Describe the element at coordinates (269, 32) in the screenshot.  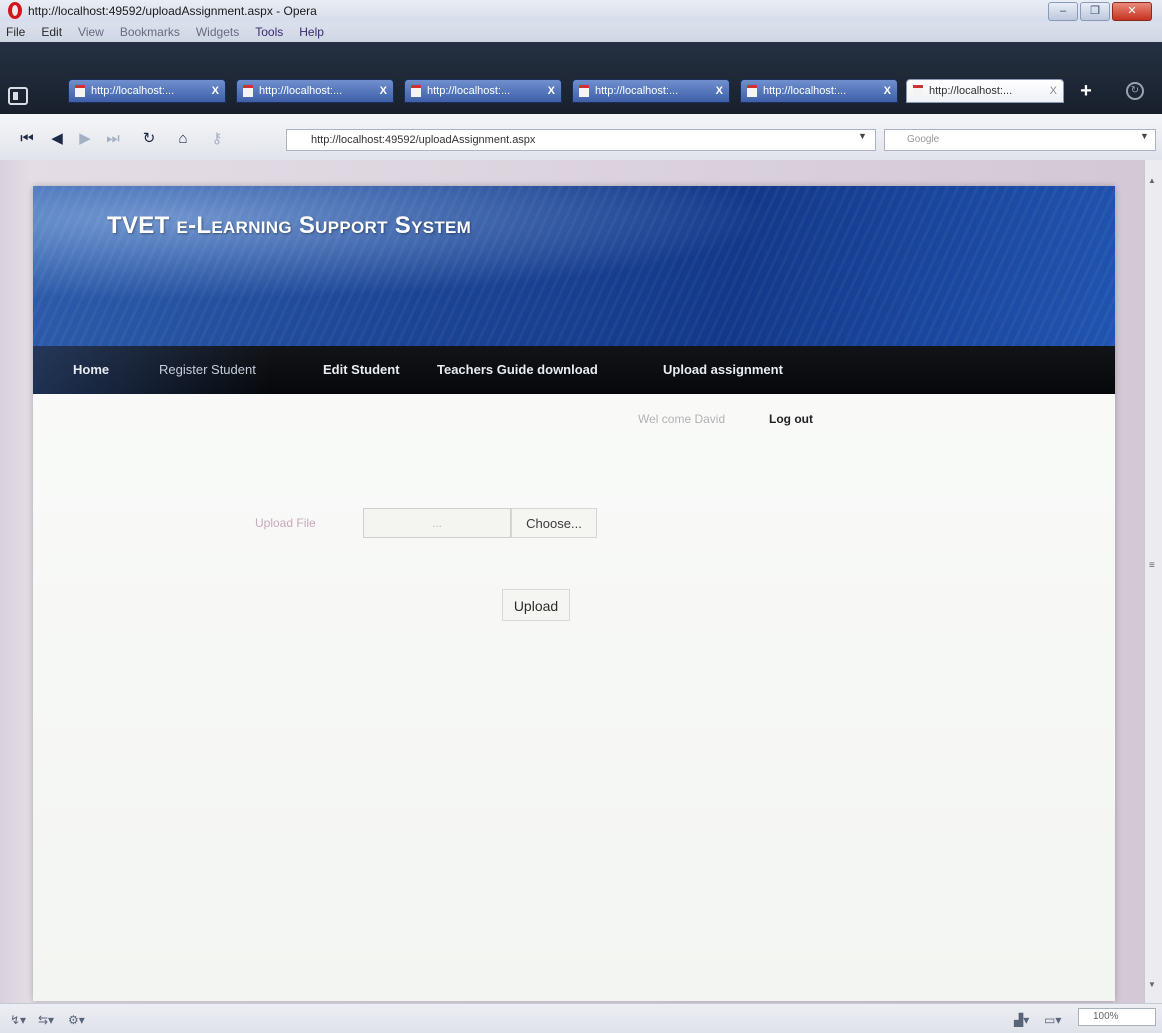
I see `menu-tools: Tools` at that location.